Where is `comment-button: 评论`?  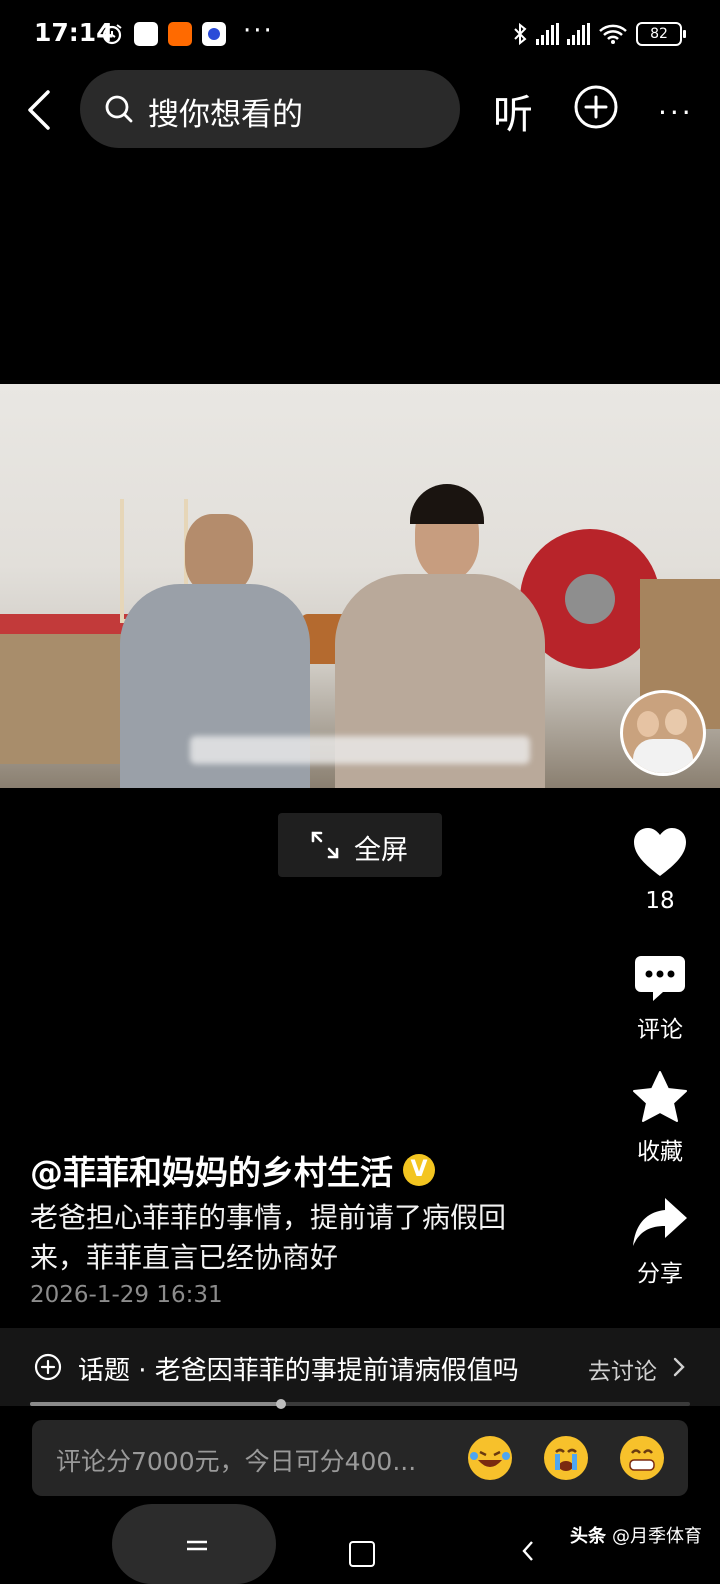
comment-button: 评论 is located at coordinates (660, 999).